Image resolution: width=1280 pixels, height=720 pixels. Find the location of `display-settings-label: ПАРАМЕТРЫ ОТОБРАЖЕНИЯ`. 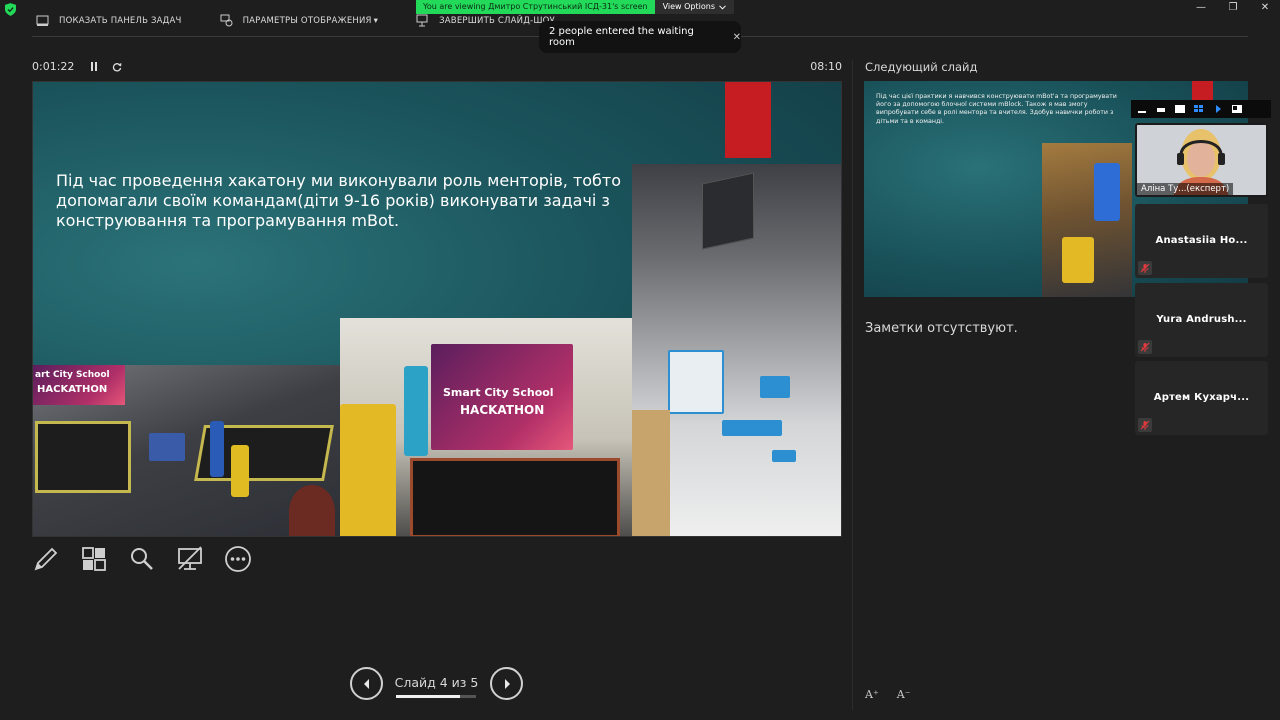

display-settings-label: ПАРАМЕТРЫ ОТОБРАЖЕНИЯ is located at coordinates (307, 20).